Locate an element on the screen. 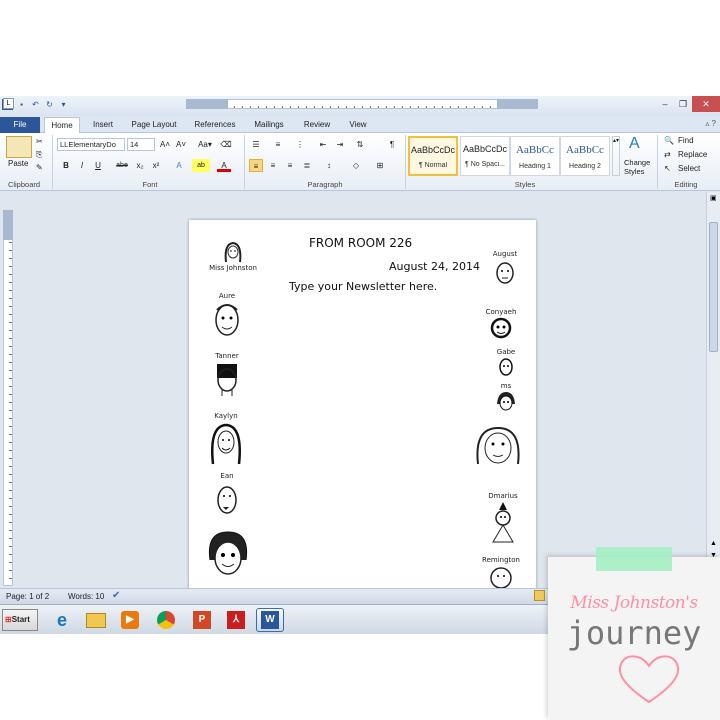 The image size is (720, 720). style-heading-2: AaBbCc Heading 2 is located at coordinates (585, 156).